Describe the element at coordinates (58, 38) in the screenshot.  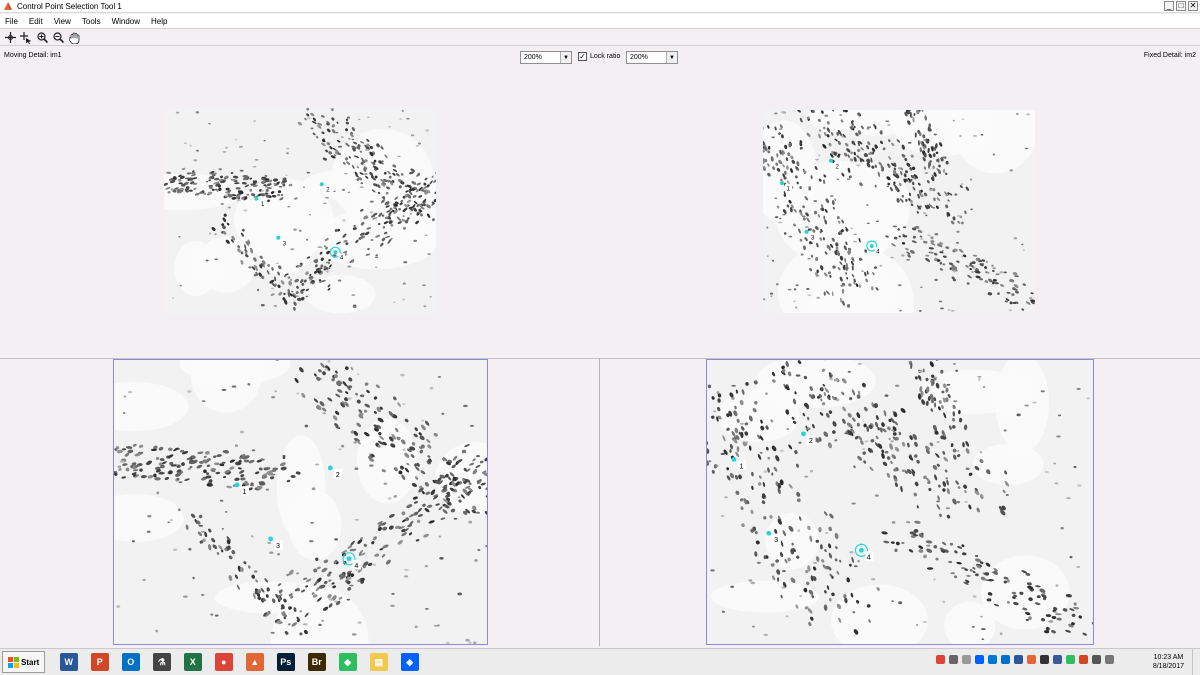
I see `zoom-out-icon` at that location.